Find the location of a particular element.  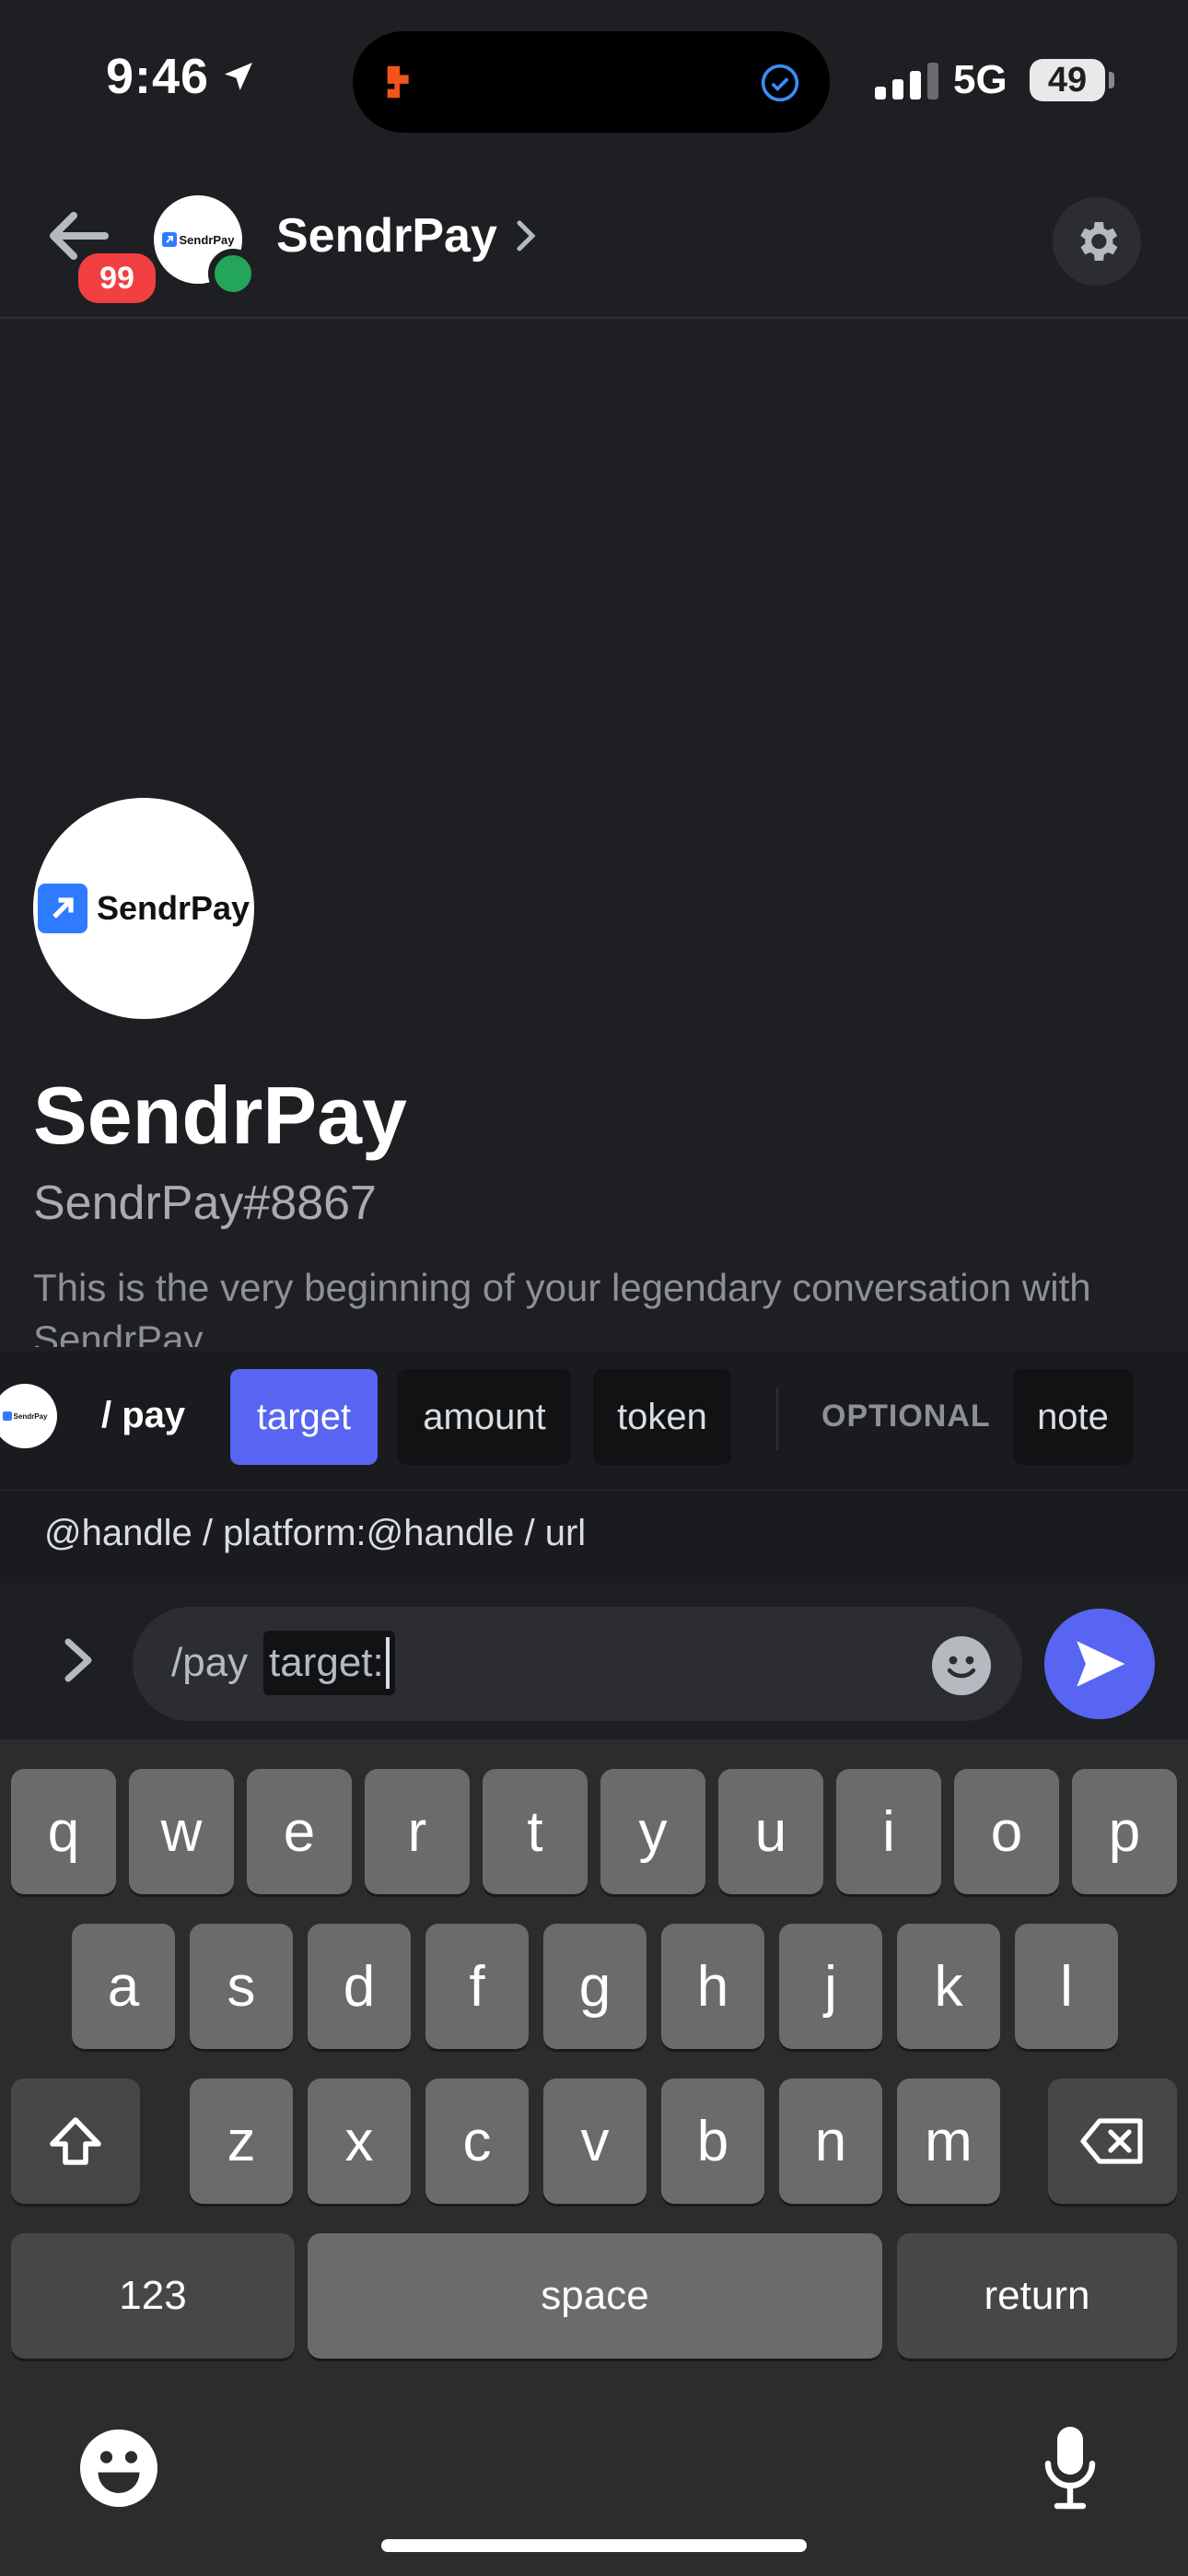

command-name: / pay is located at coordinates (143, 1415).